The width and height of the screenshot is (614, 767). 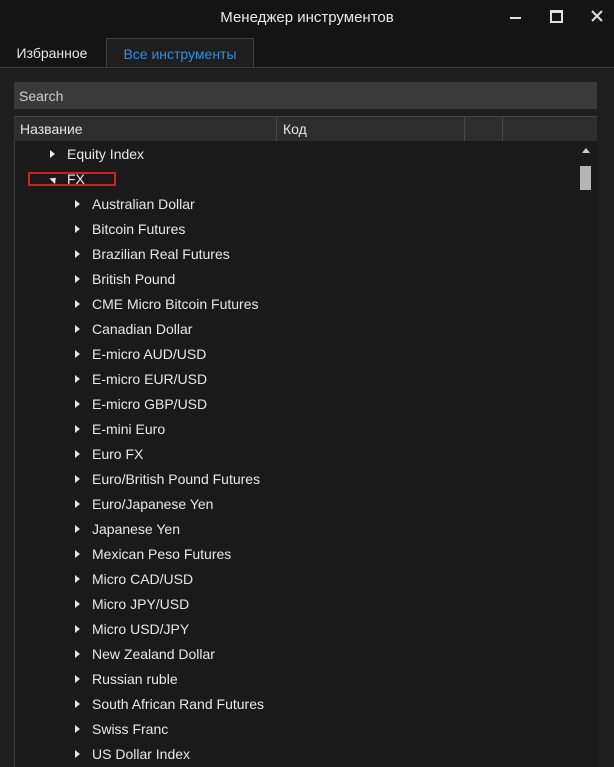 What do you see at coordinates (72, 179) in the screenshot?
I see `highlight-box` at bounding box center [72, 179].